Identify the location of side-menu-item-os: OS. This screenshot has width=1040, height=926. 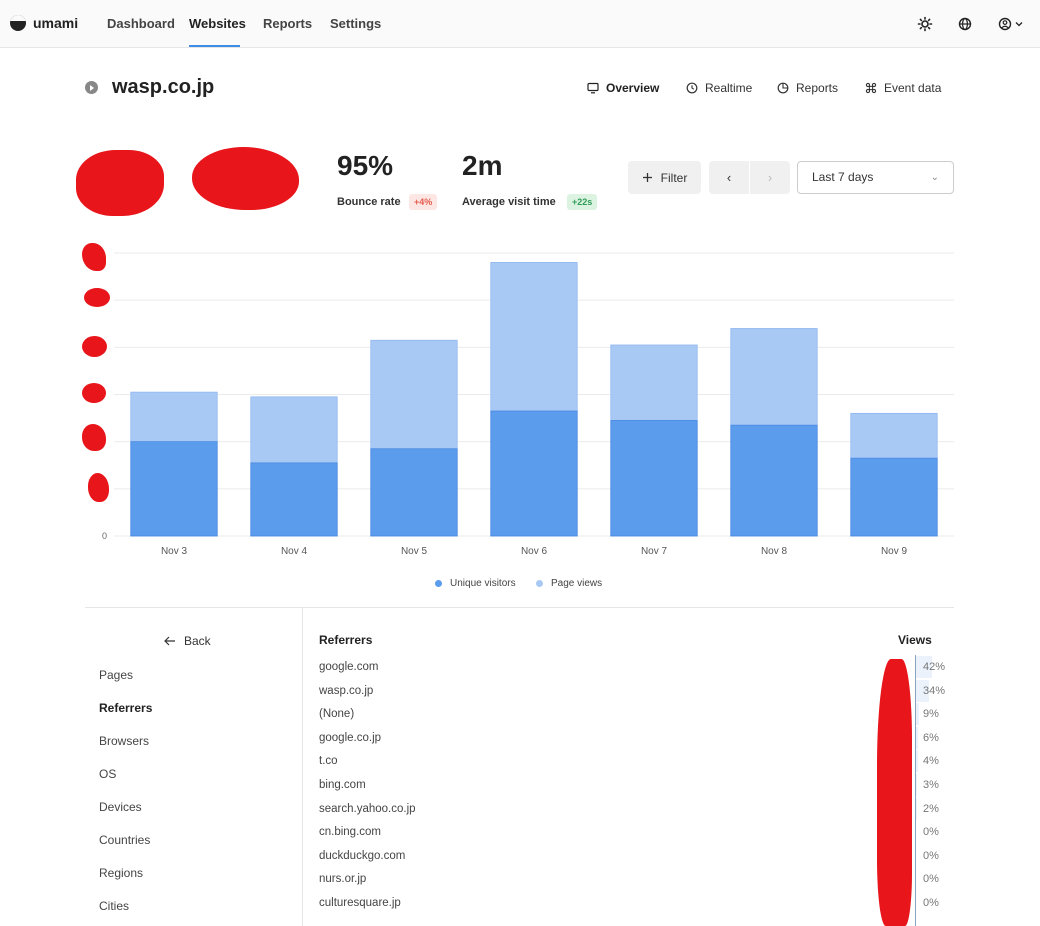
(107, 774).